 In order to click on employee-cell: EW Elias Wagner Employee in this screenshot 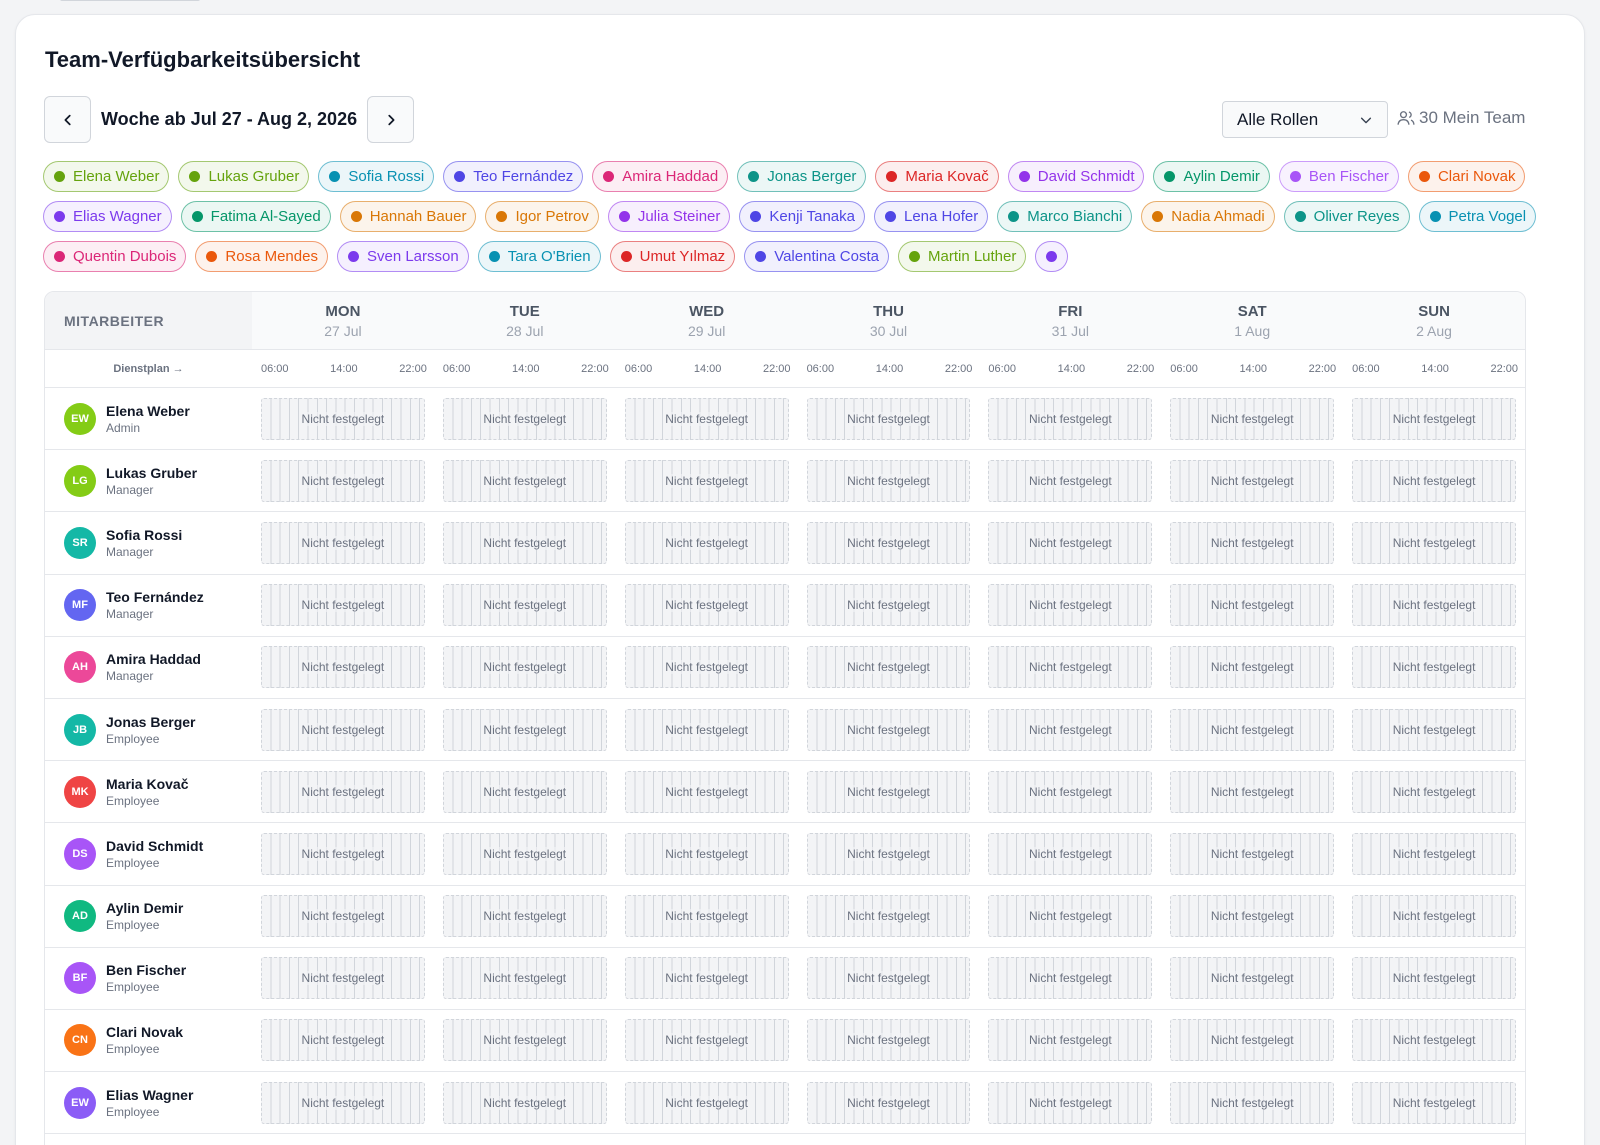, I will do `click(148, 1102)`.